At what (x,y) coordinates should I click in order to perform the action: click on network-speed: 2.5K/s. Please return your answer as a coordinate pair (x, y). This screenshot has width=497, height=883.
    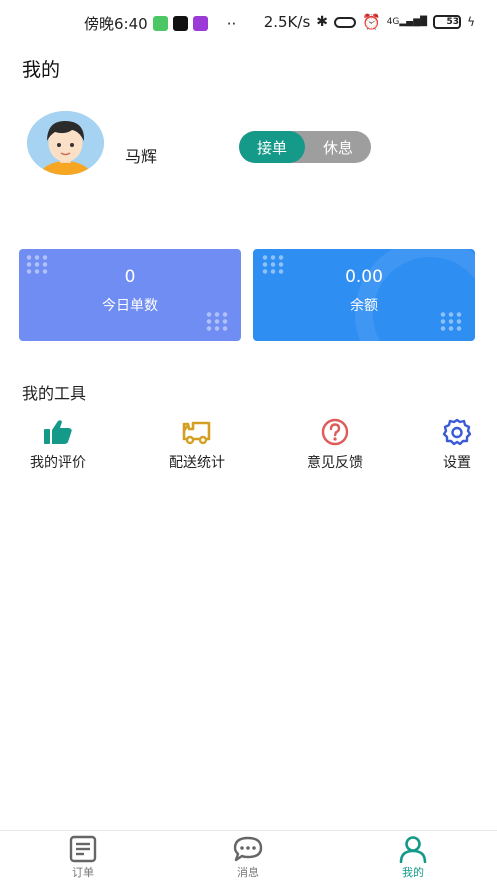
    Looking at the image, I should click on (287, 22).